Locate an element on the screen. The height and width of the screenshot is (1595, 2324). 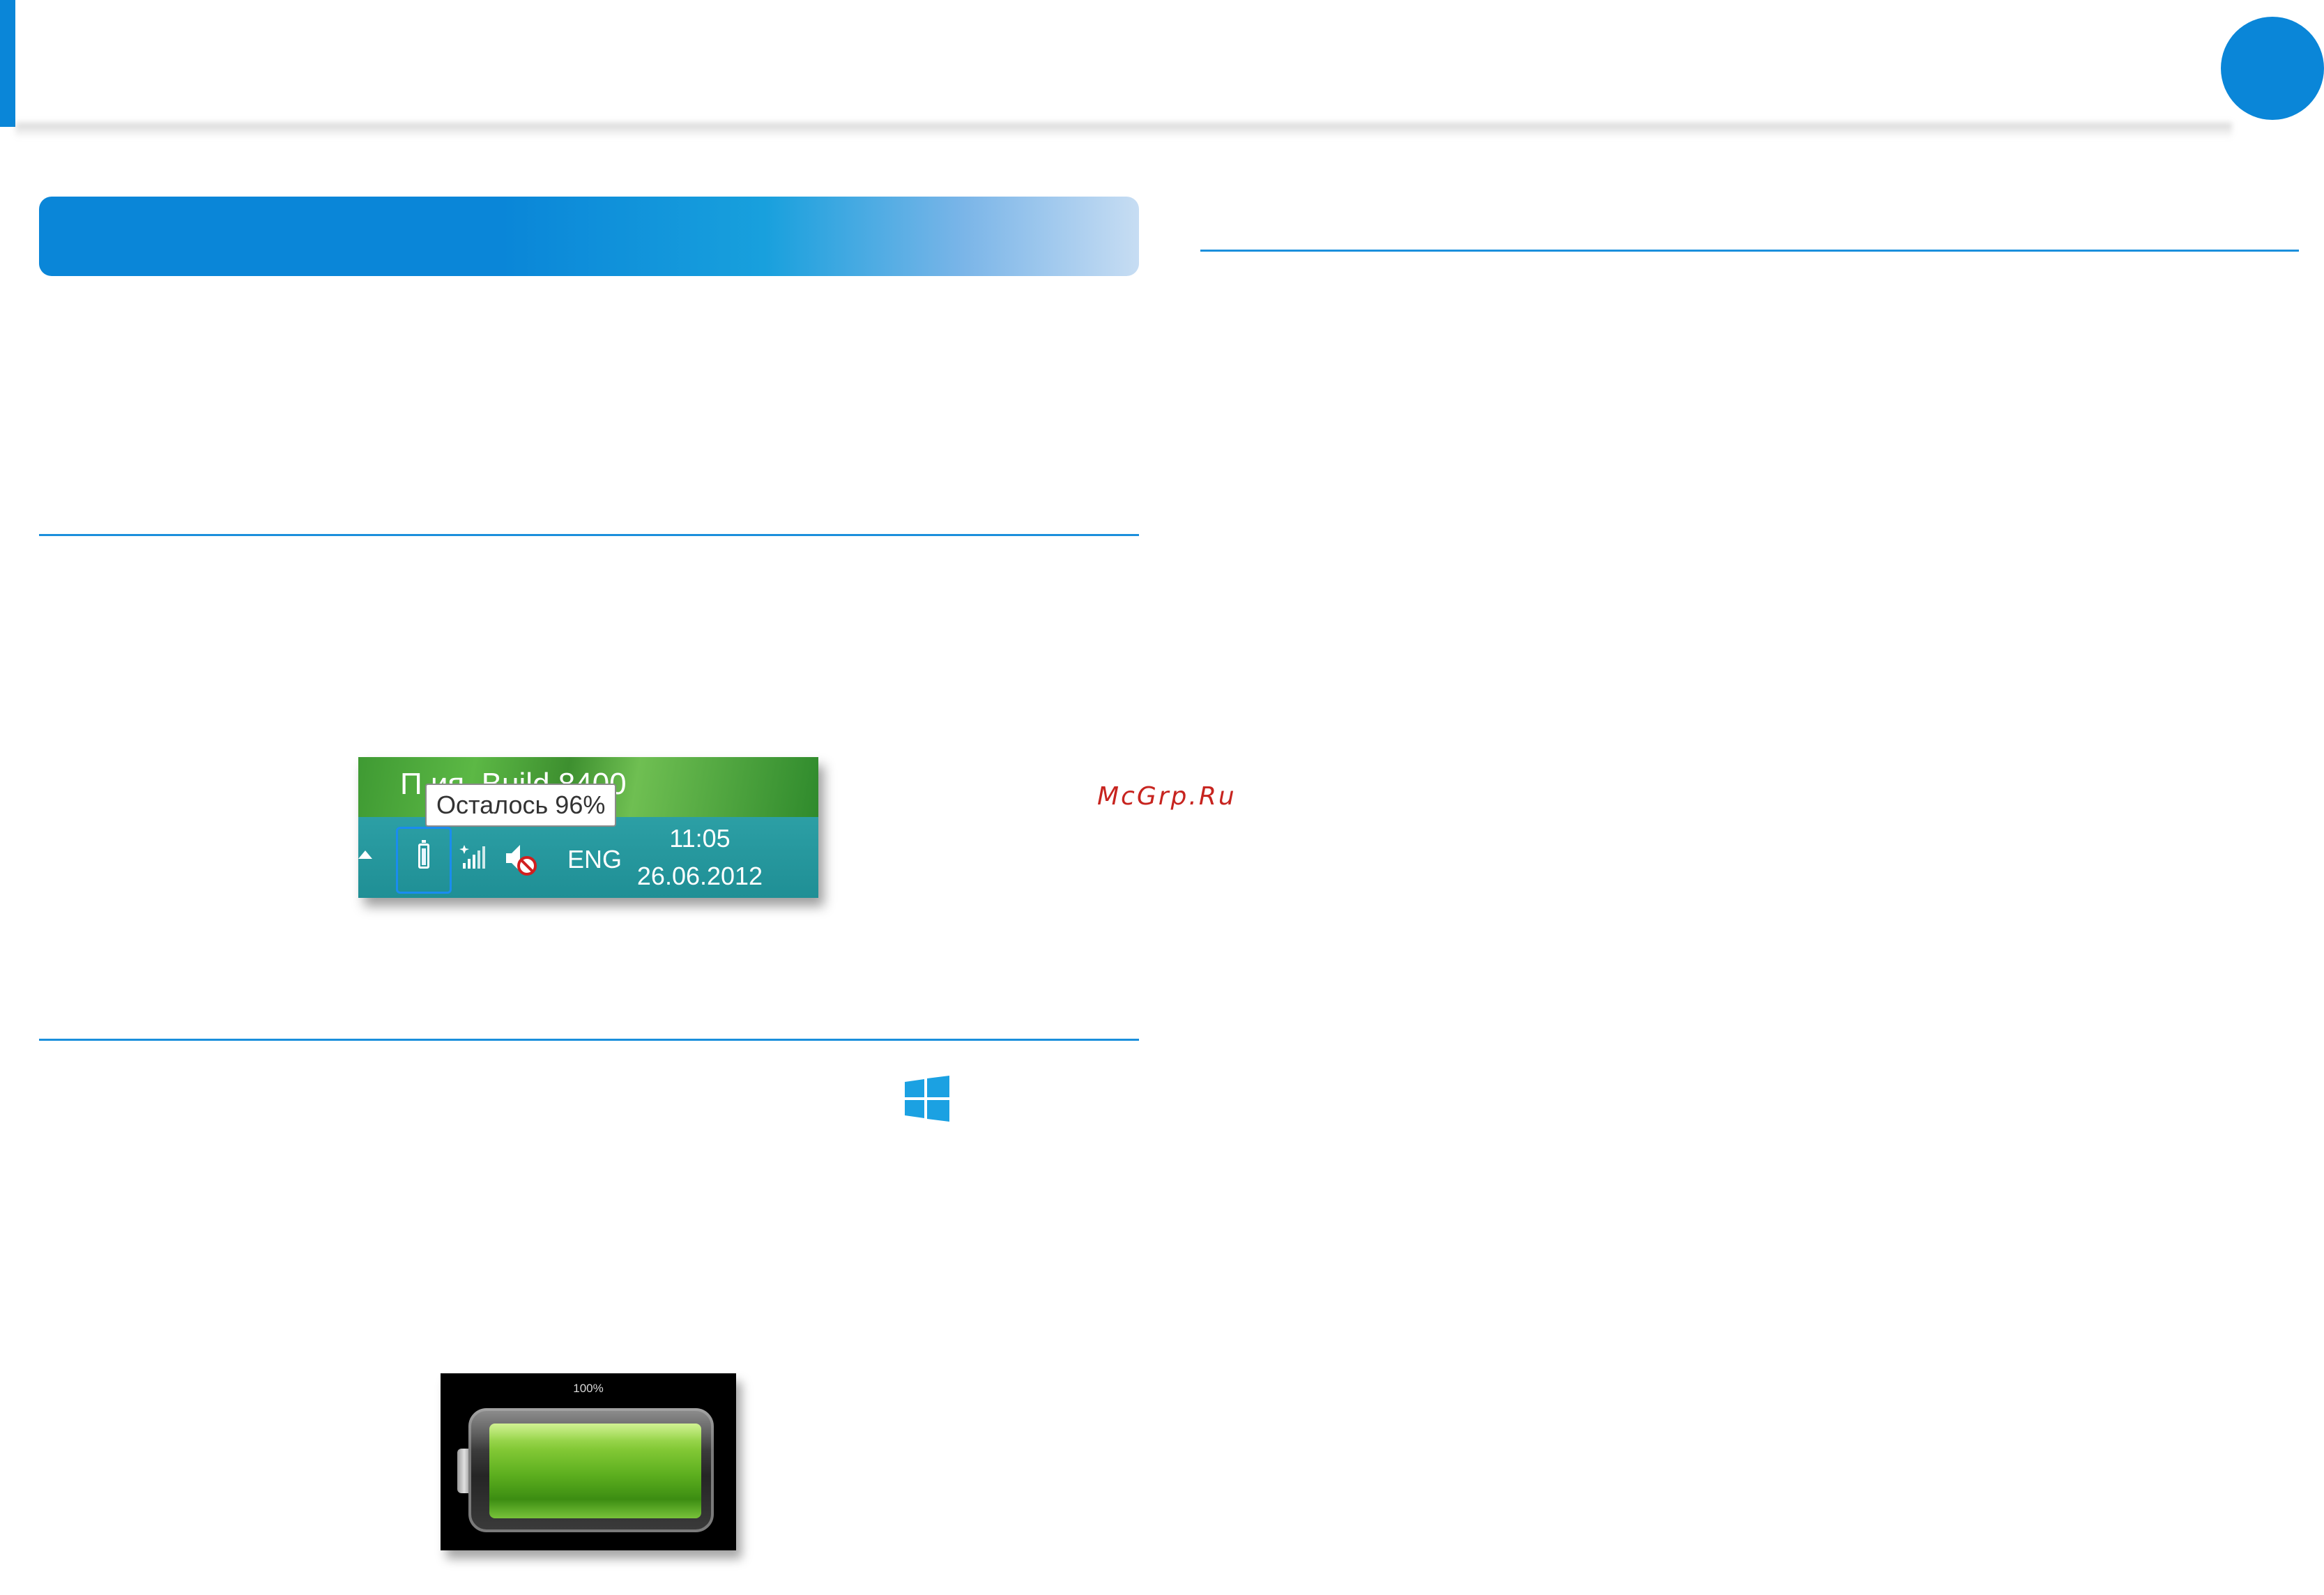
show-hidden-icons-icon is located at coordinates (365, 854).